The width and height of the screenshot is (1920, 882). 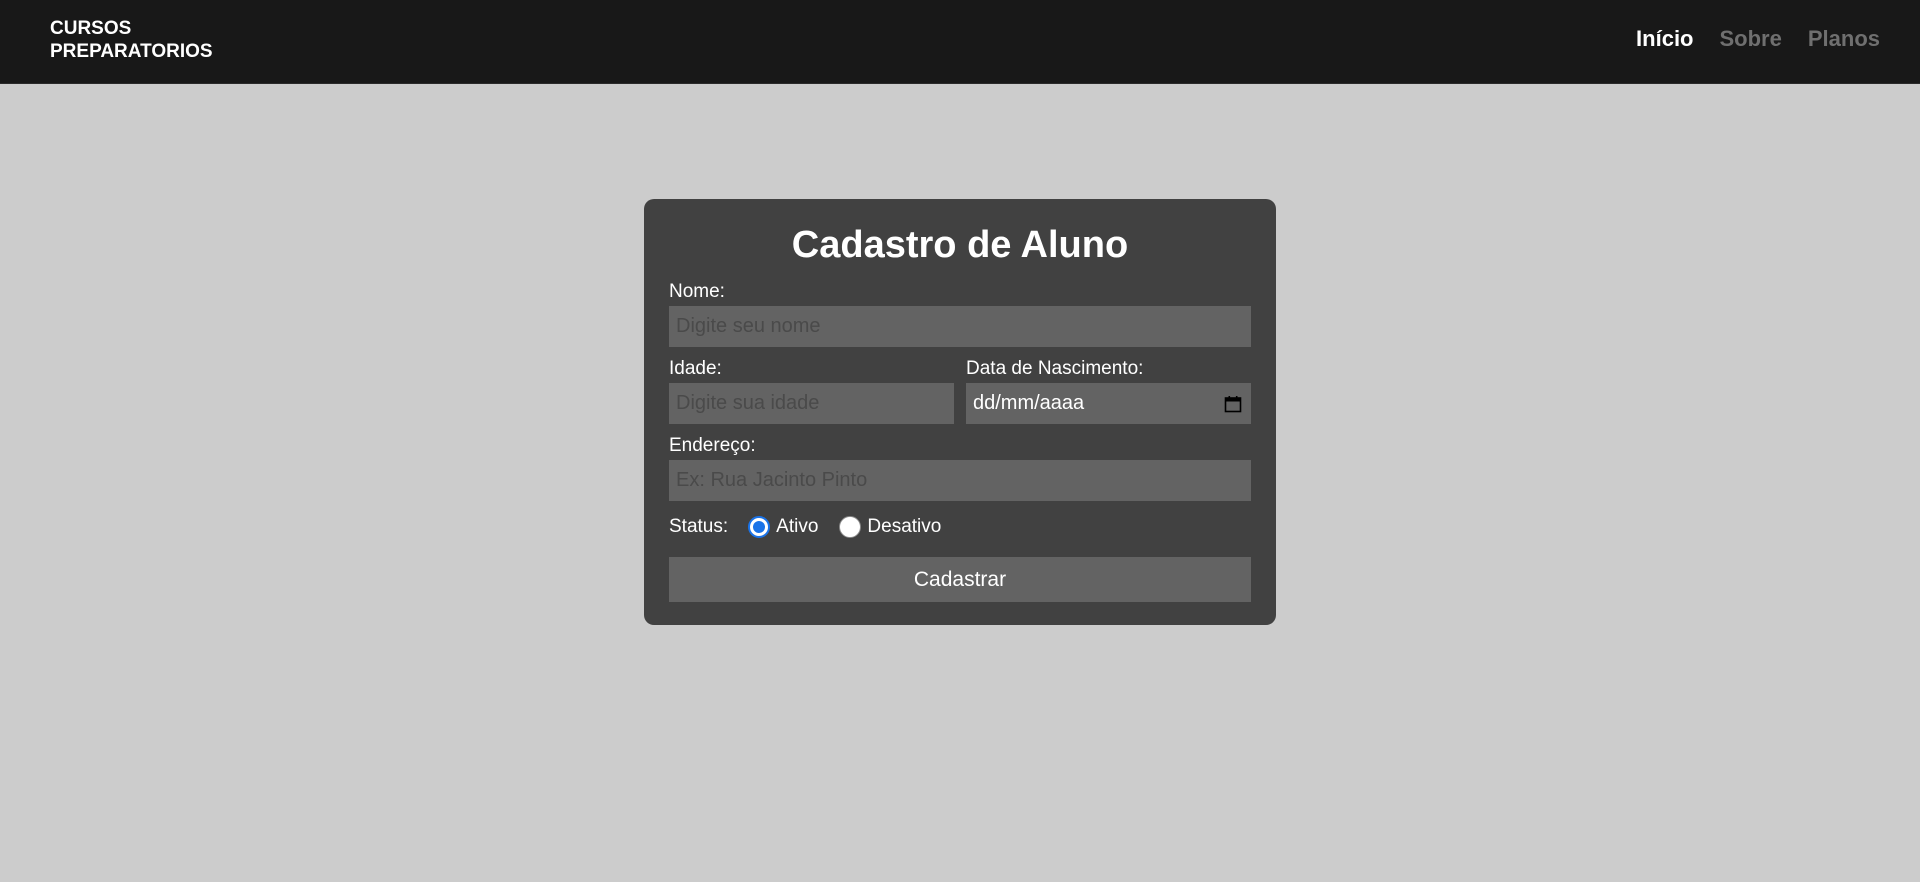 What do you see at coordinates (1055, 368) in the screenshot?
I see `nascimento-label: Data de Nascimento:` at bounding box center [1055, 368].